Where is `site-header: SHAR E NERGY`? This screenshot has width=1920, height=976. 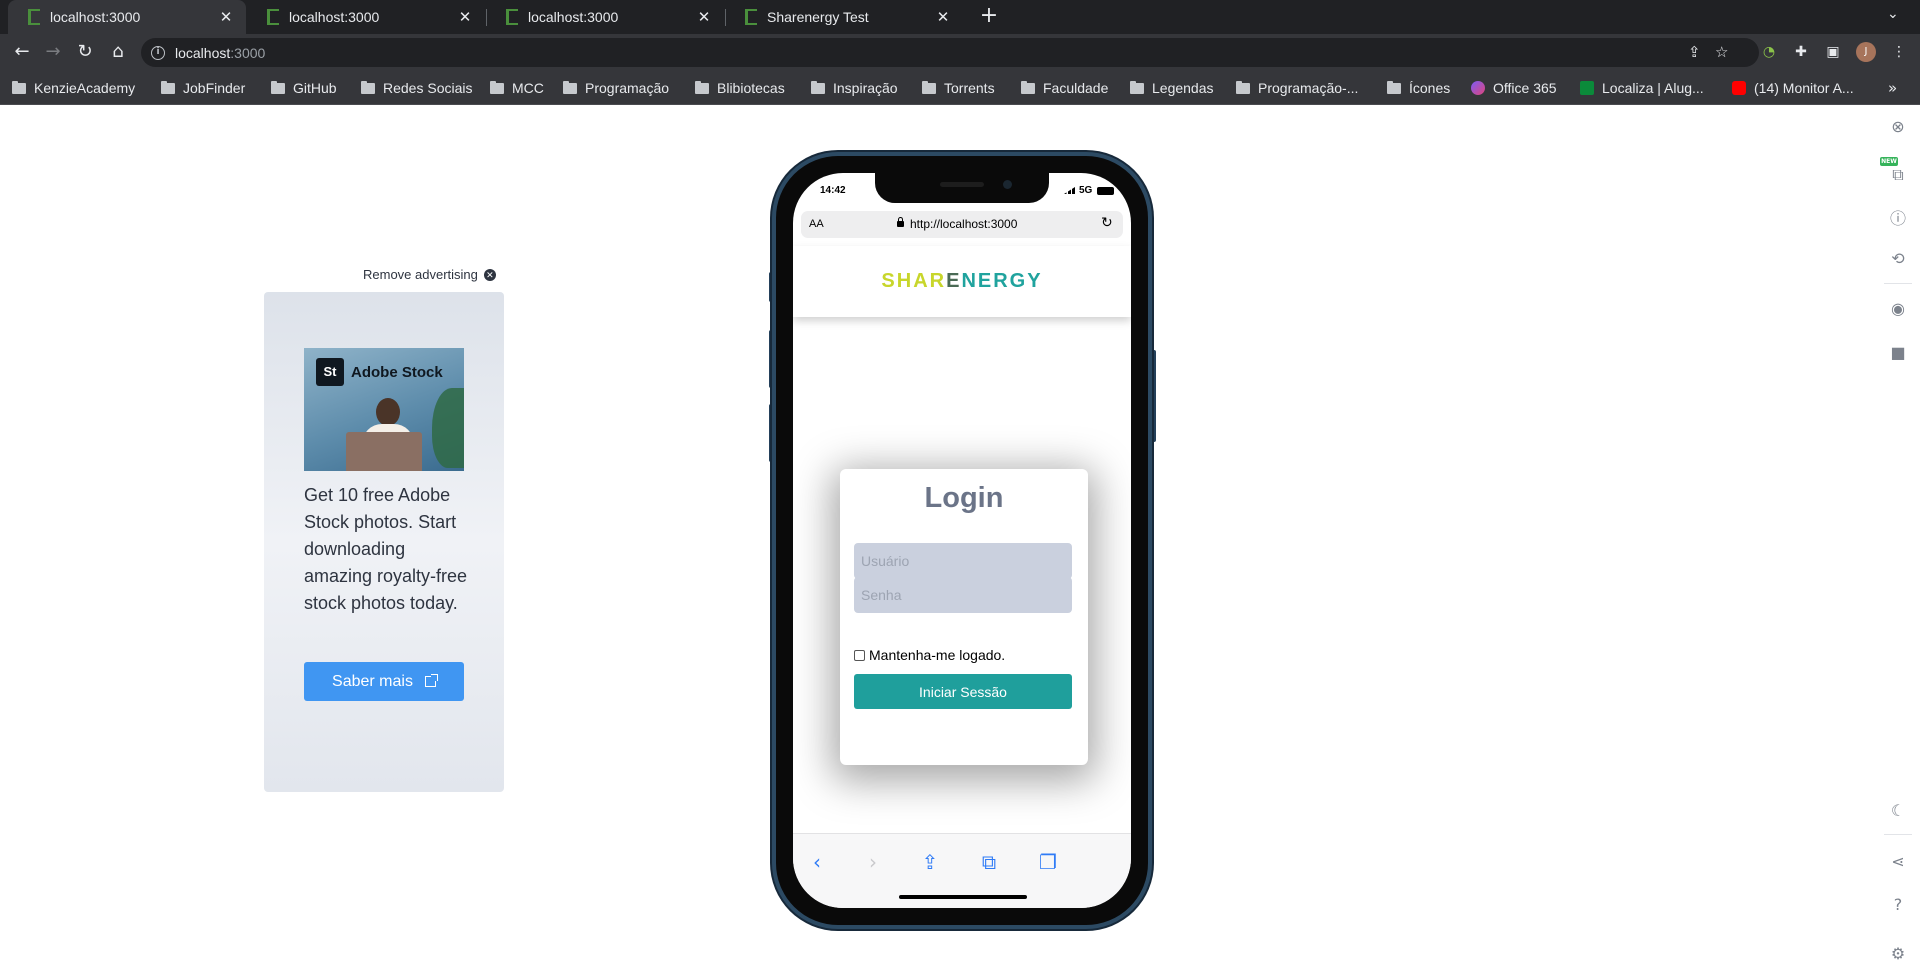
site-header: SHAR E NERGY is located at coordinates (962, 281).